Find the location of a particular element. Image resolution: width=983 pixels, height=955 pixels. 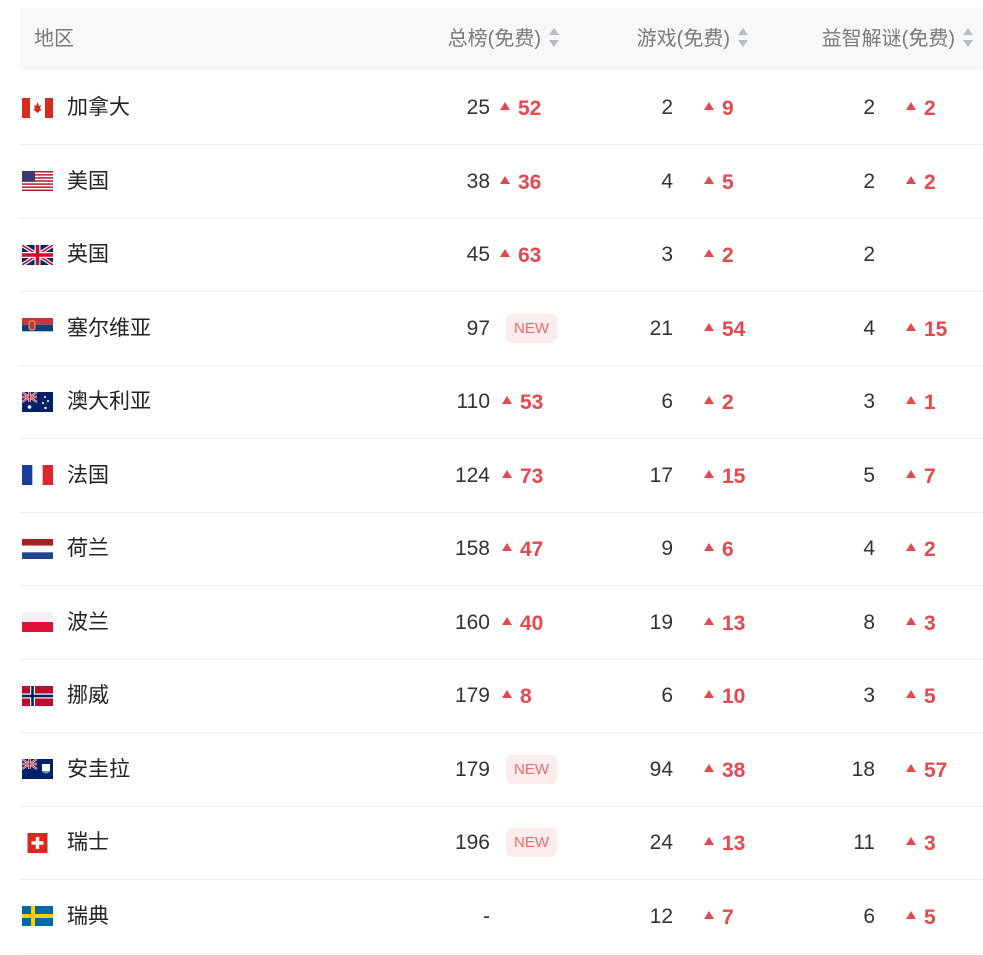

change-value: 36 is located at coordinates (530, 182).